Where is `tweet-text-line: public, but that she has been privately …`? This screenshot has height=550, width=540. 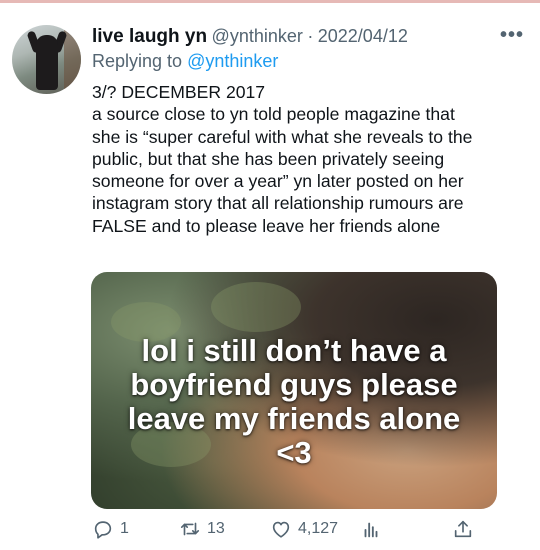 tweet-text-line: public, but that she has been privately … is located at coordinates (268, 158).